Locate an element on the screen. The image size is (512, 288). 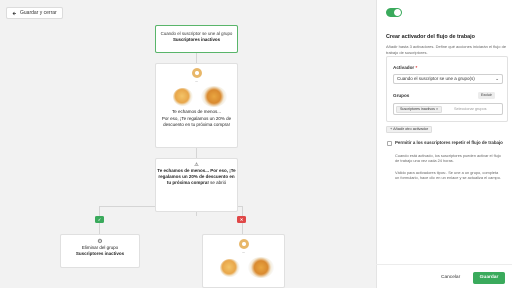
chevron-down-icon: ⌄ is located at coordinates (497, 78).